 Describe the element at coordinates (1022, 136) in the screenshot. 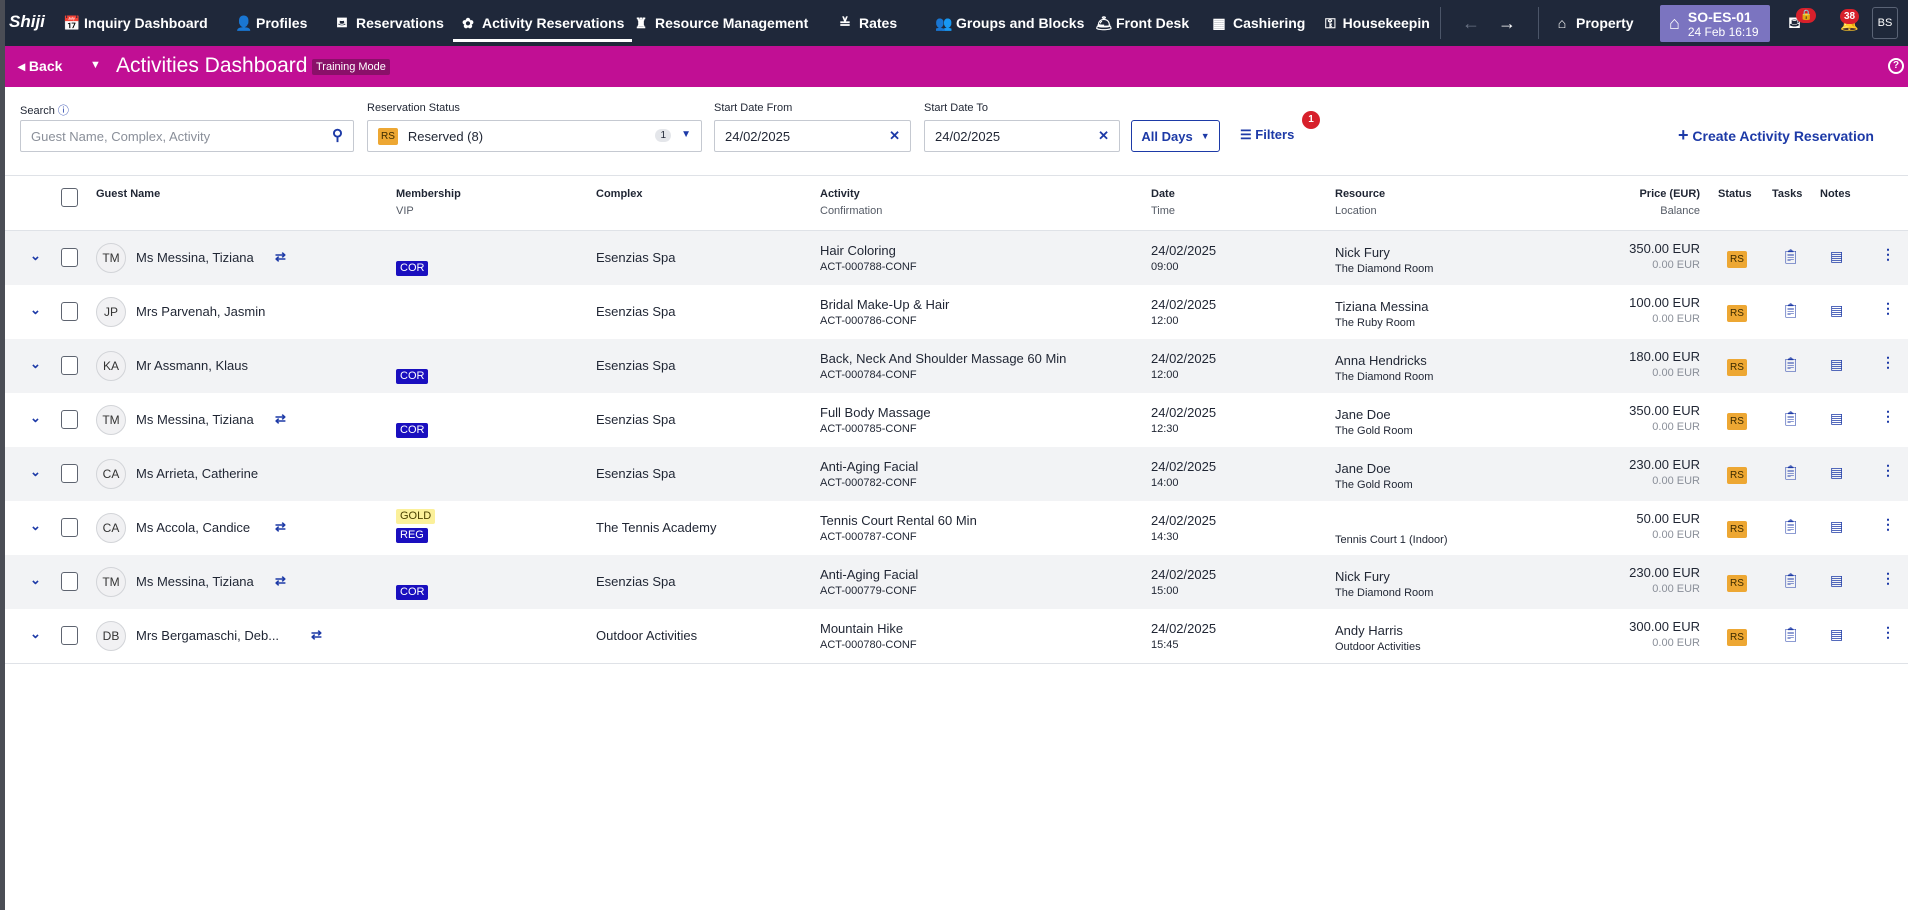

I see `start-date-to-input: 24/02/2025 ✕` at that location.